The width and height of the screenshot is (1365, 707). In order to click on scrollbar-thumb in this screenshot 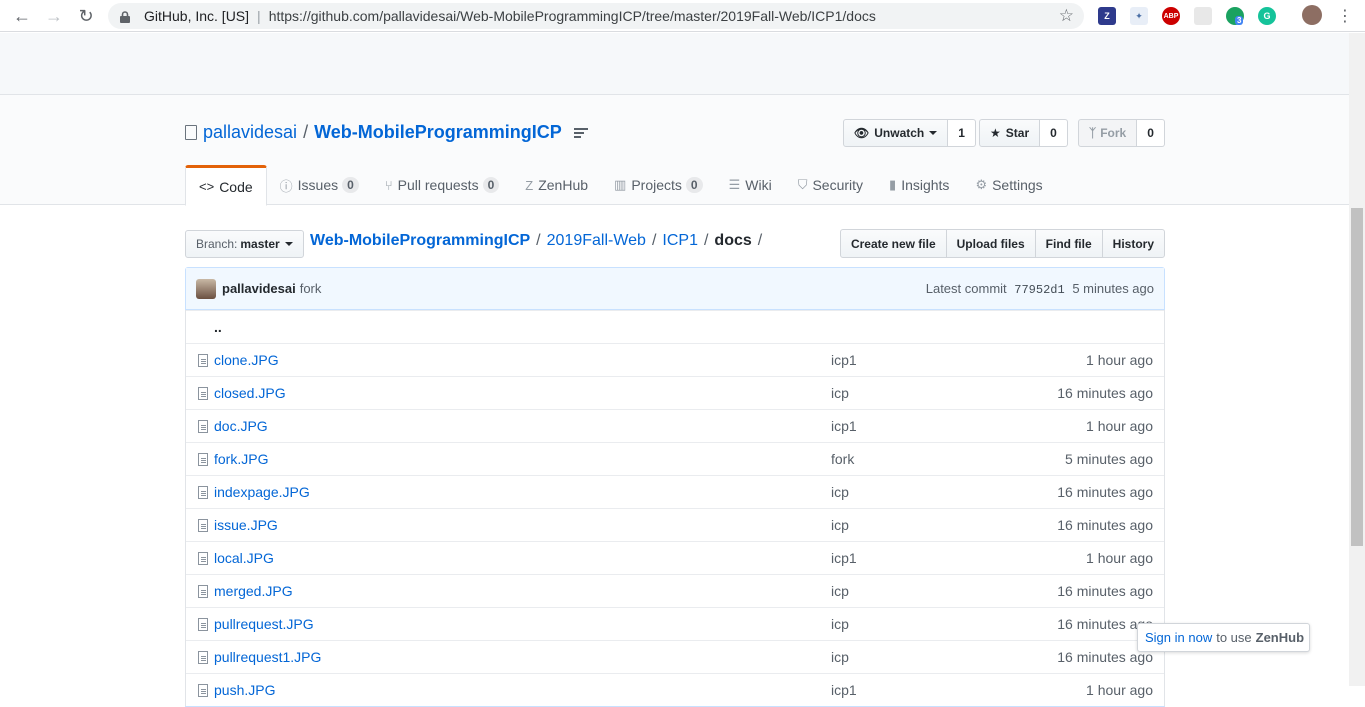, I will do `click(1357, 377)`.